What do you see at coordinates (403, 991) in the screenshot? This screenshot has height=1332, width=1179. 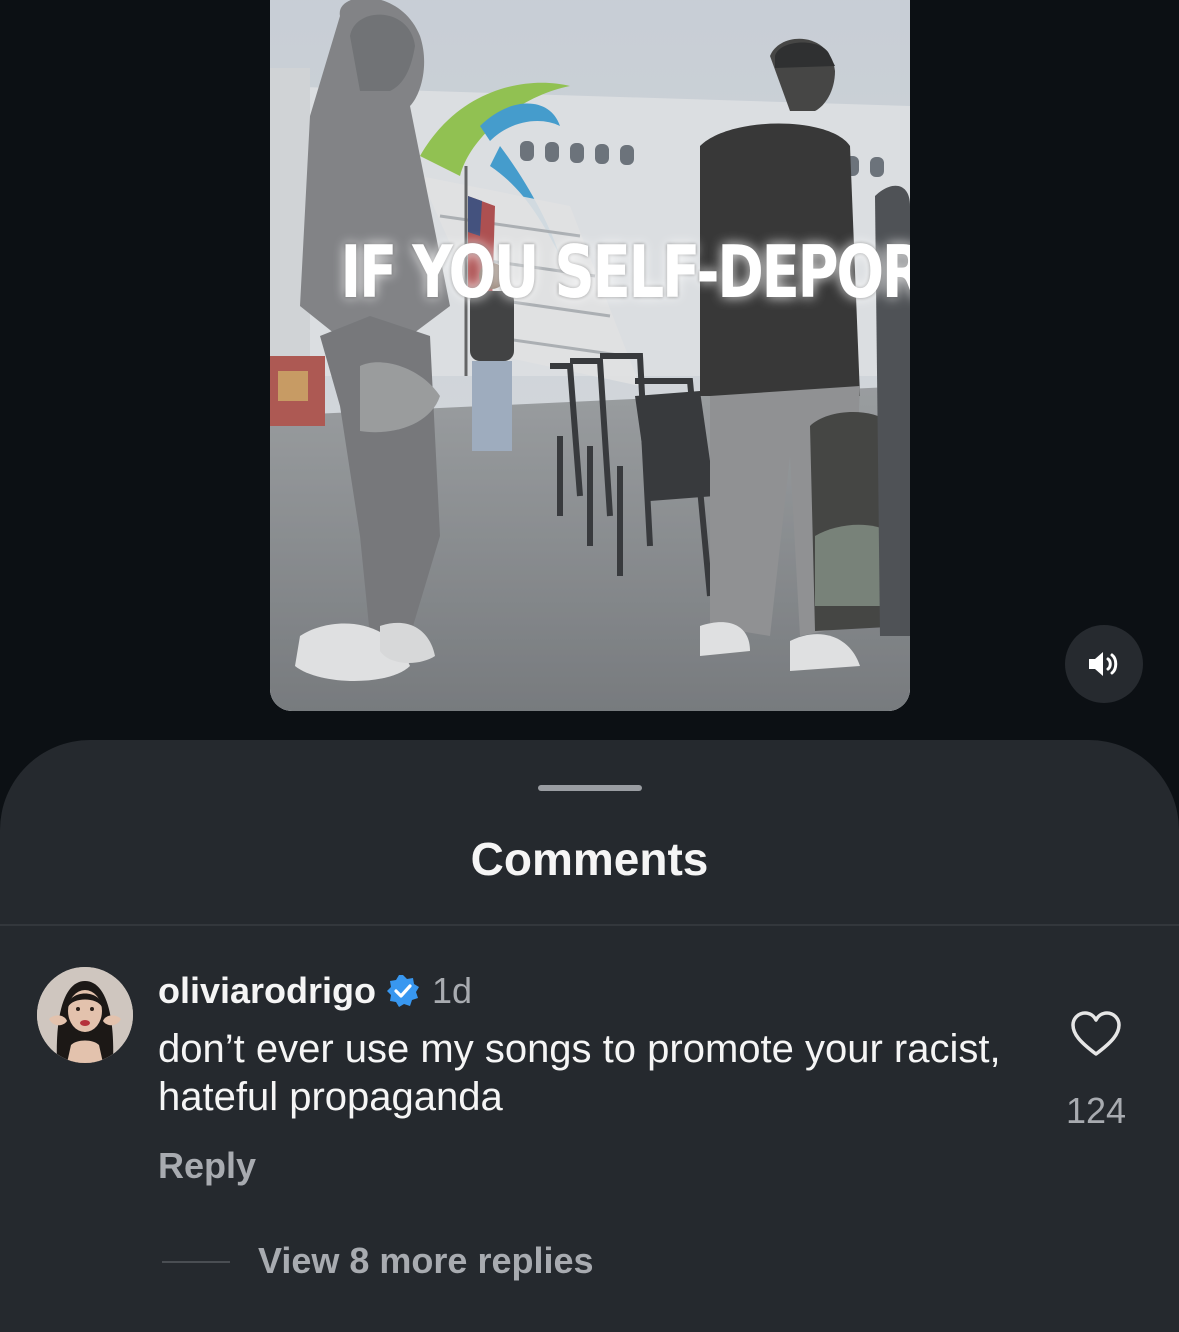 I see `verified-badge-icon` at bounding box center [403, 991].